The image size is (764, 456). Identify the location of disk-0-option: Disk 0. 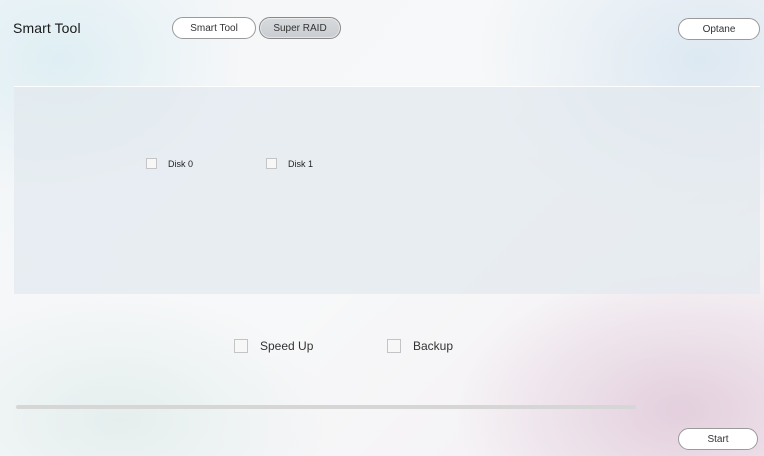
(169, 163).